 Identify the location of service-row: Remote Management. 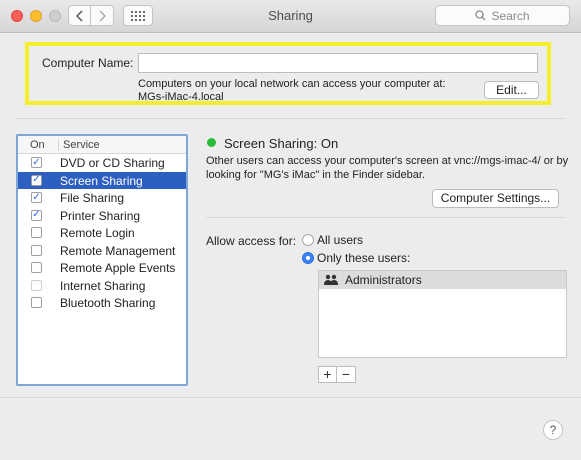
(102, 251).